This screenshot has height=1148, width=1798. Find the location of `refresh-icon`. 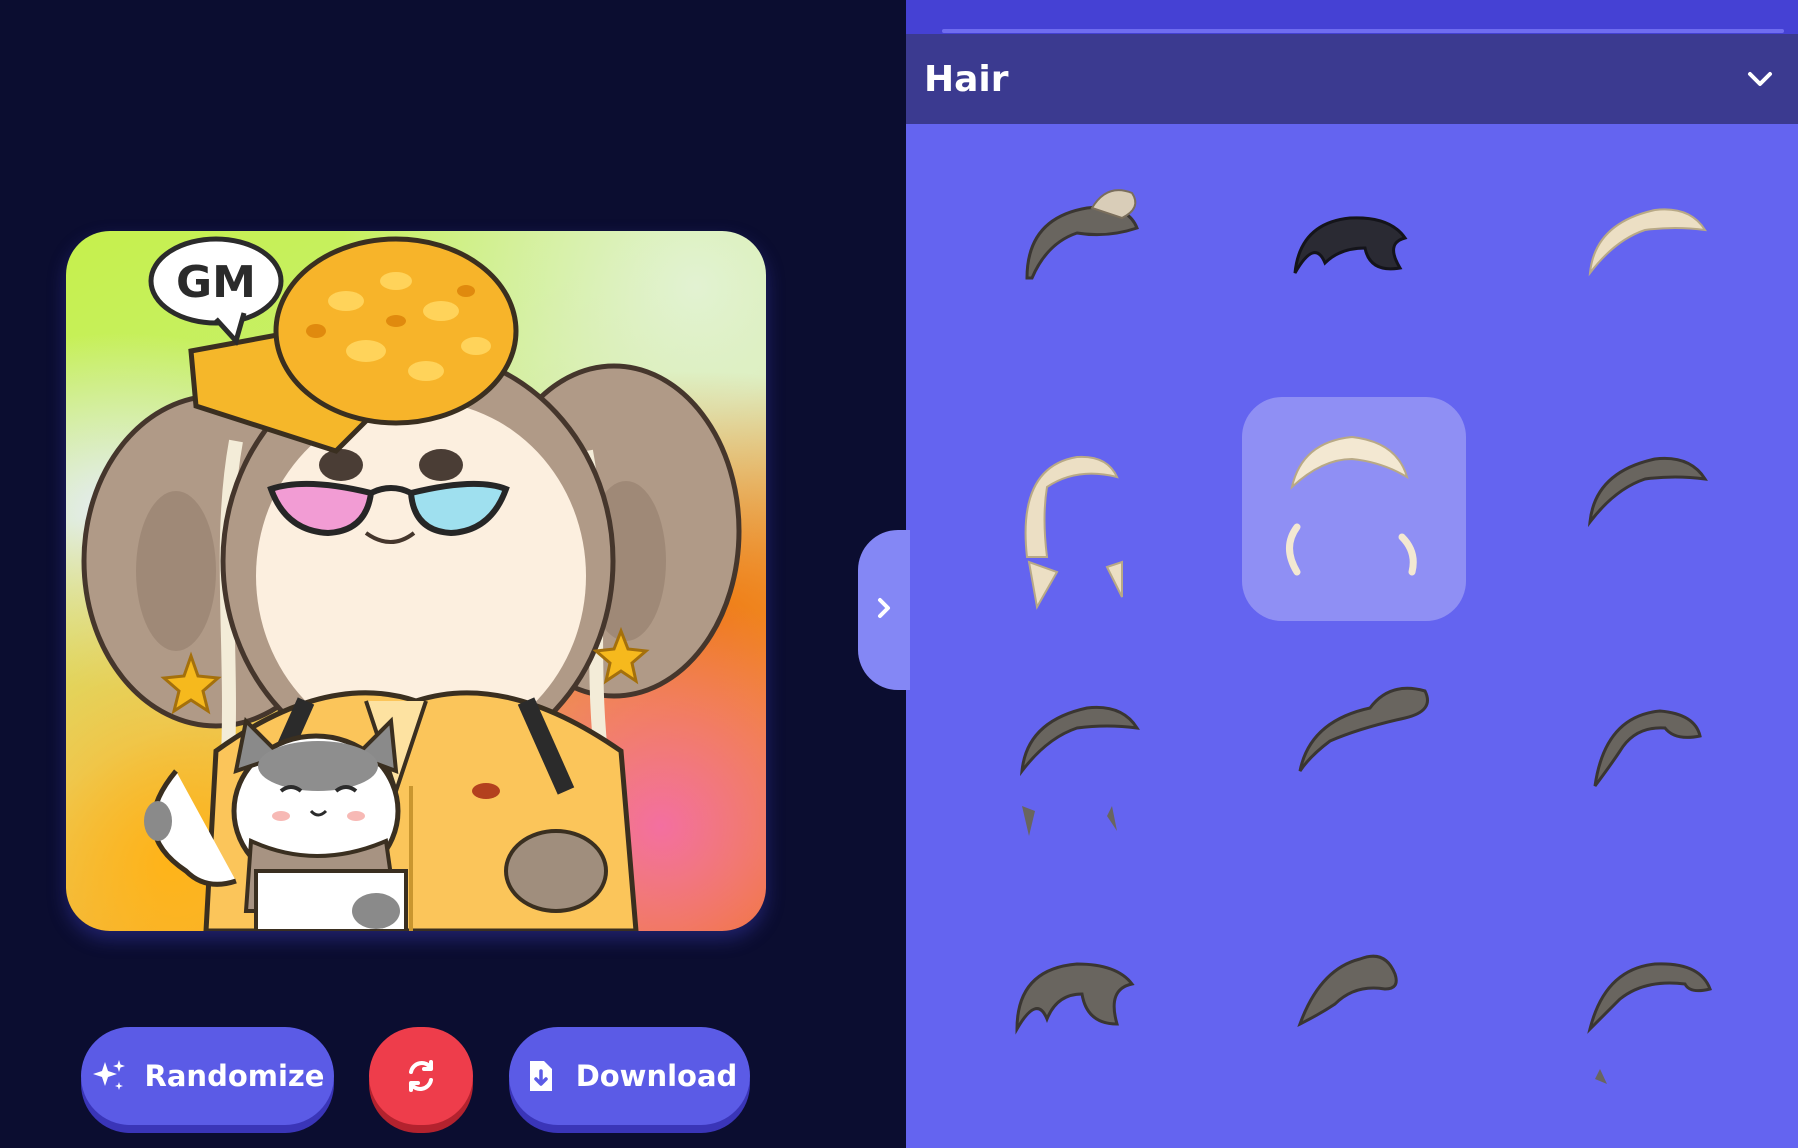

refresh-icon is located at coordinates (421, 1076).